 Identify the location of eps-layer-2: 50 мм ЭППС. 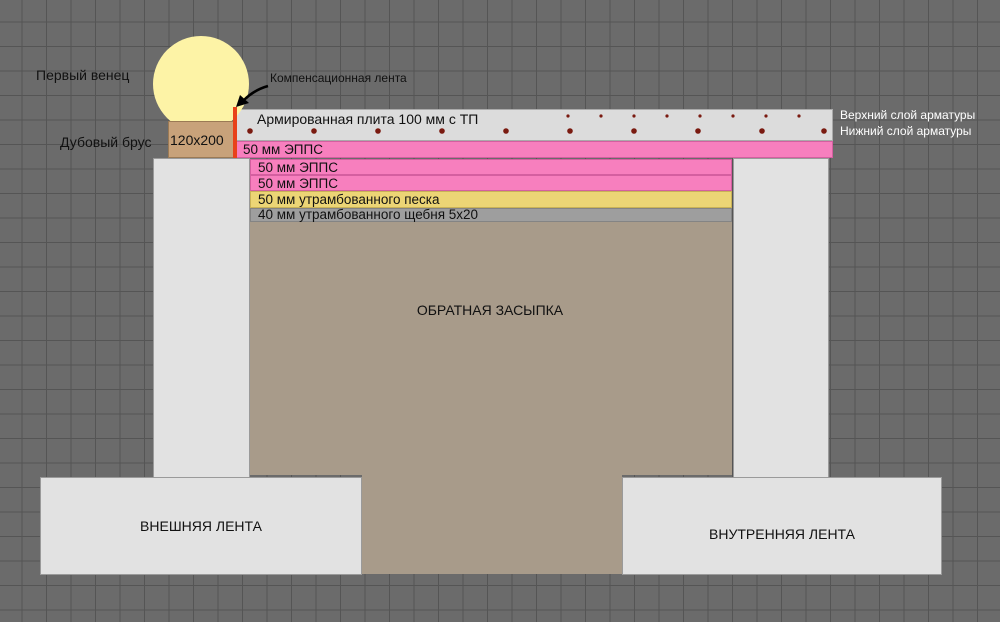
(491, 167).